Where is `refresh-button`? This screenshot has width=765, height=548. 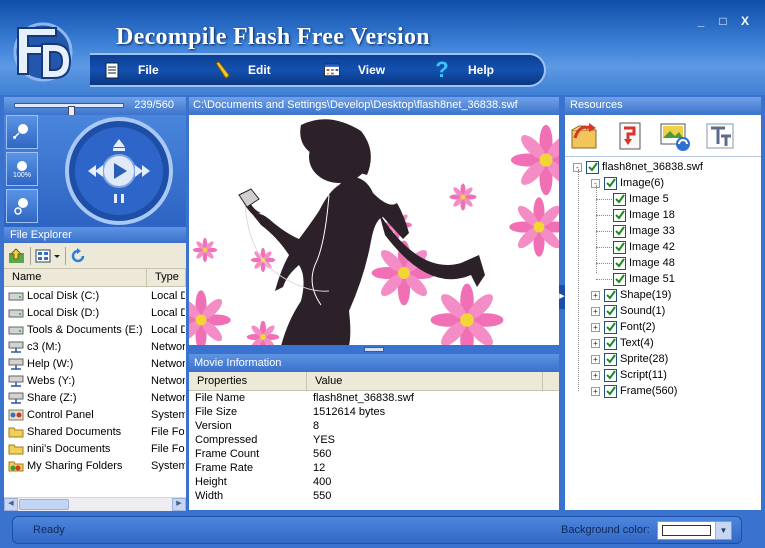 refresh-button is located at coordinates (78, 256).